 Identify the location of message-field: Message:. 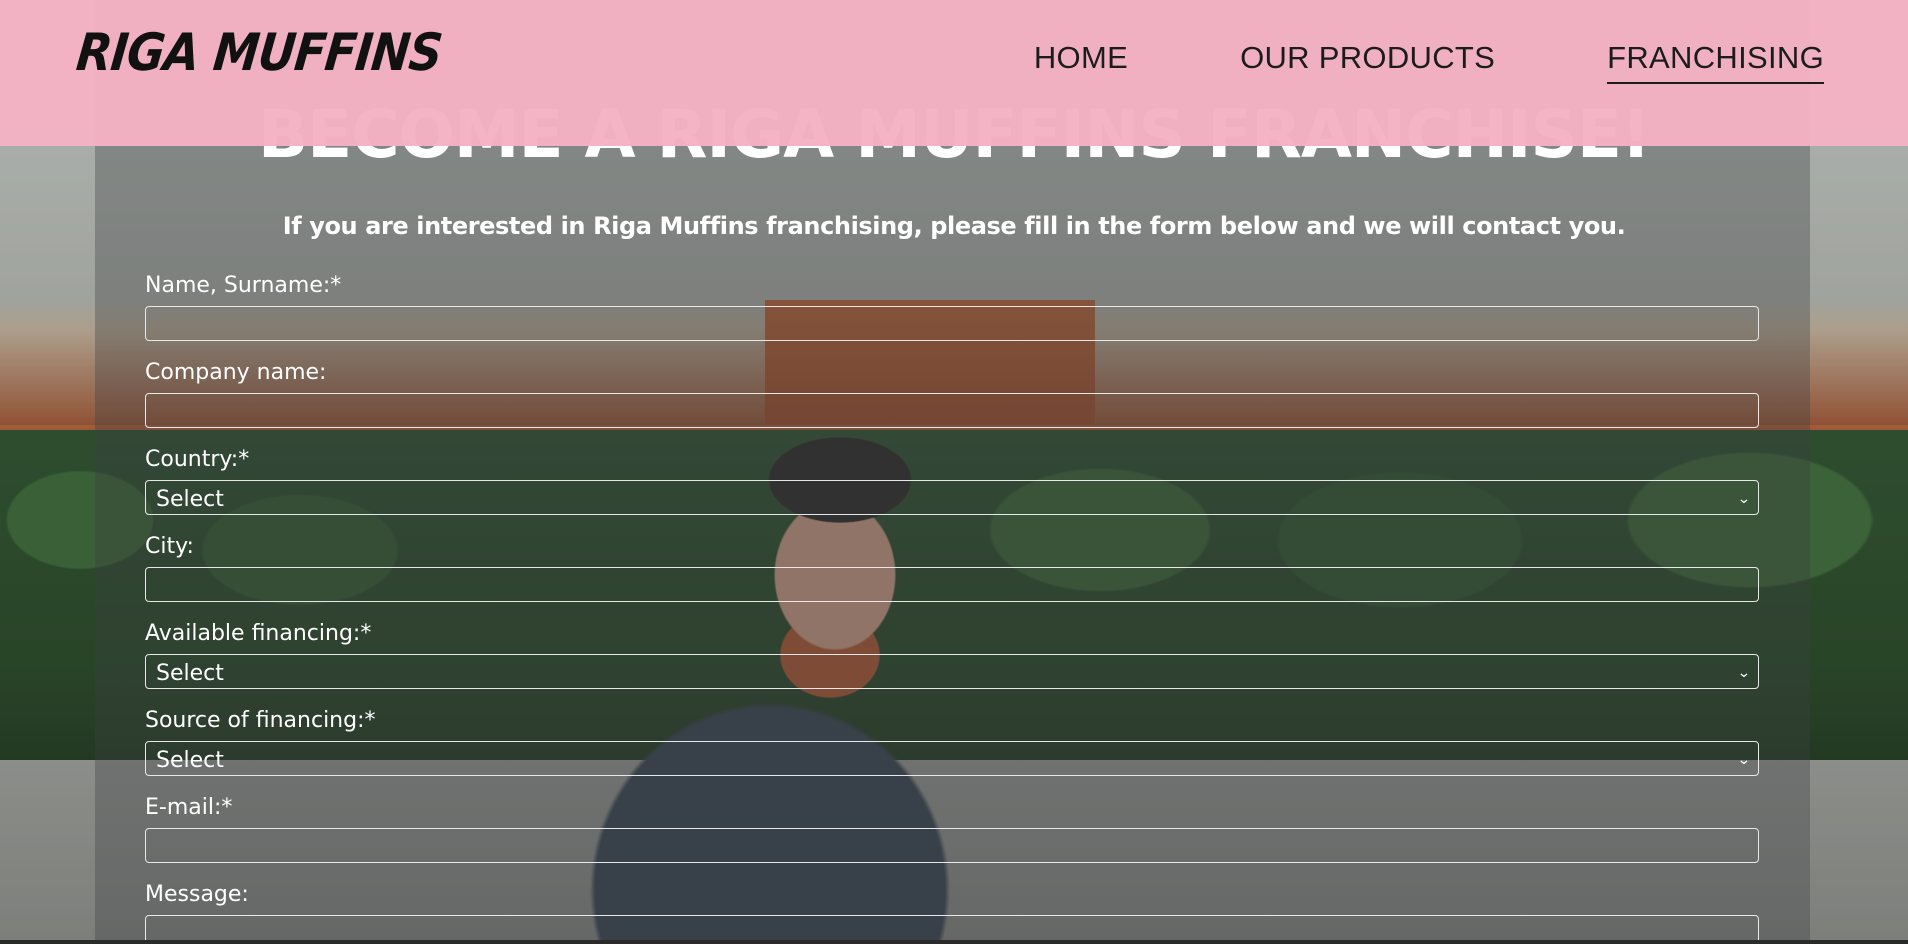
(952, 911).